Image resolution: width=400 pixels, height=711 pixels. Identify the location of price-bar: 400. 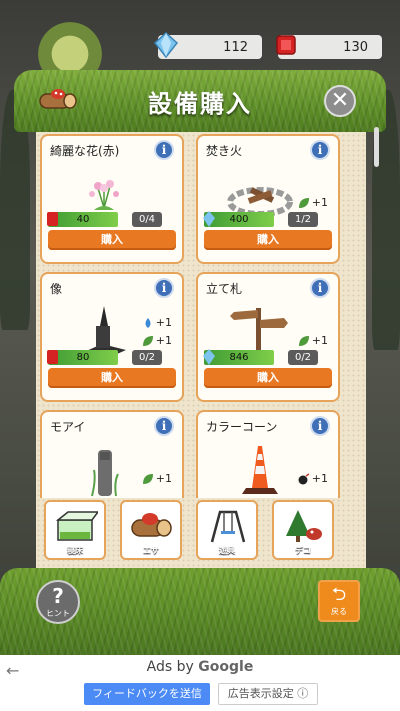
(238, 219).